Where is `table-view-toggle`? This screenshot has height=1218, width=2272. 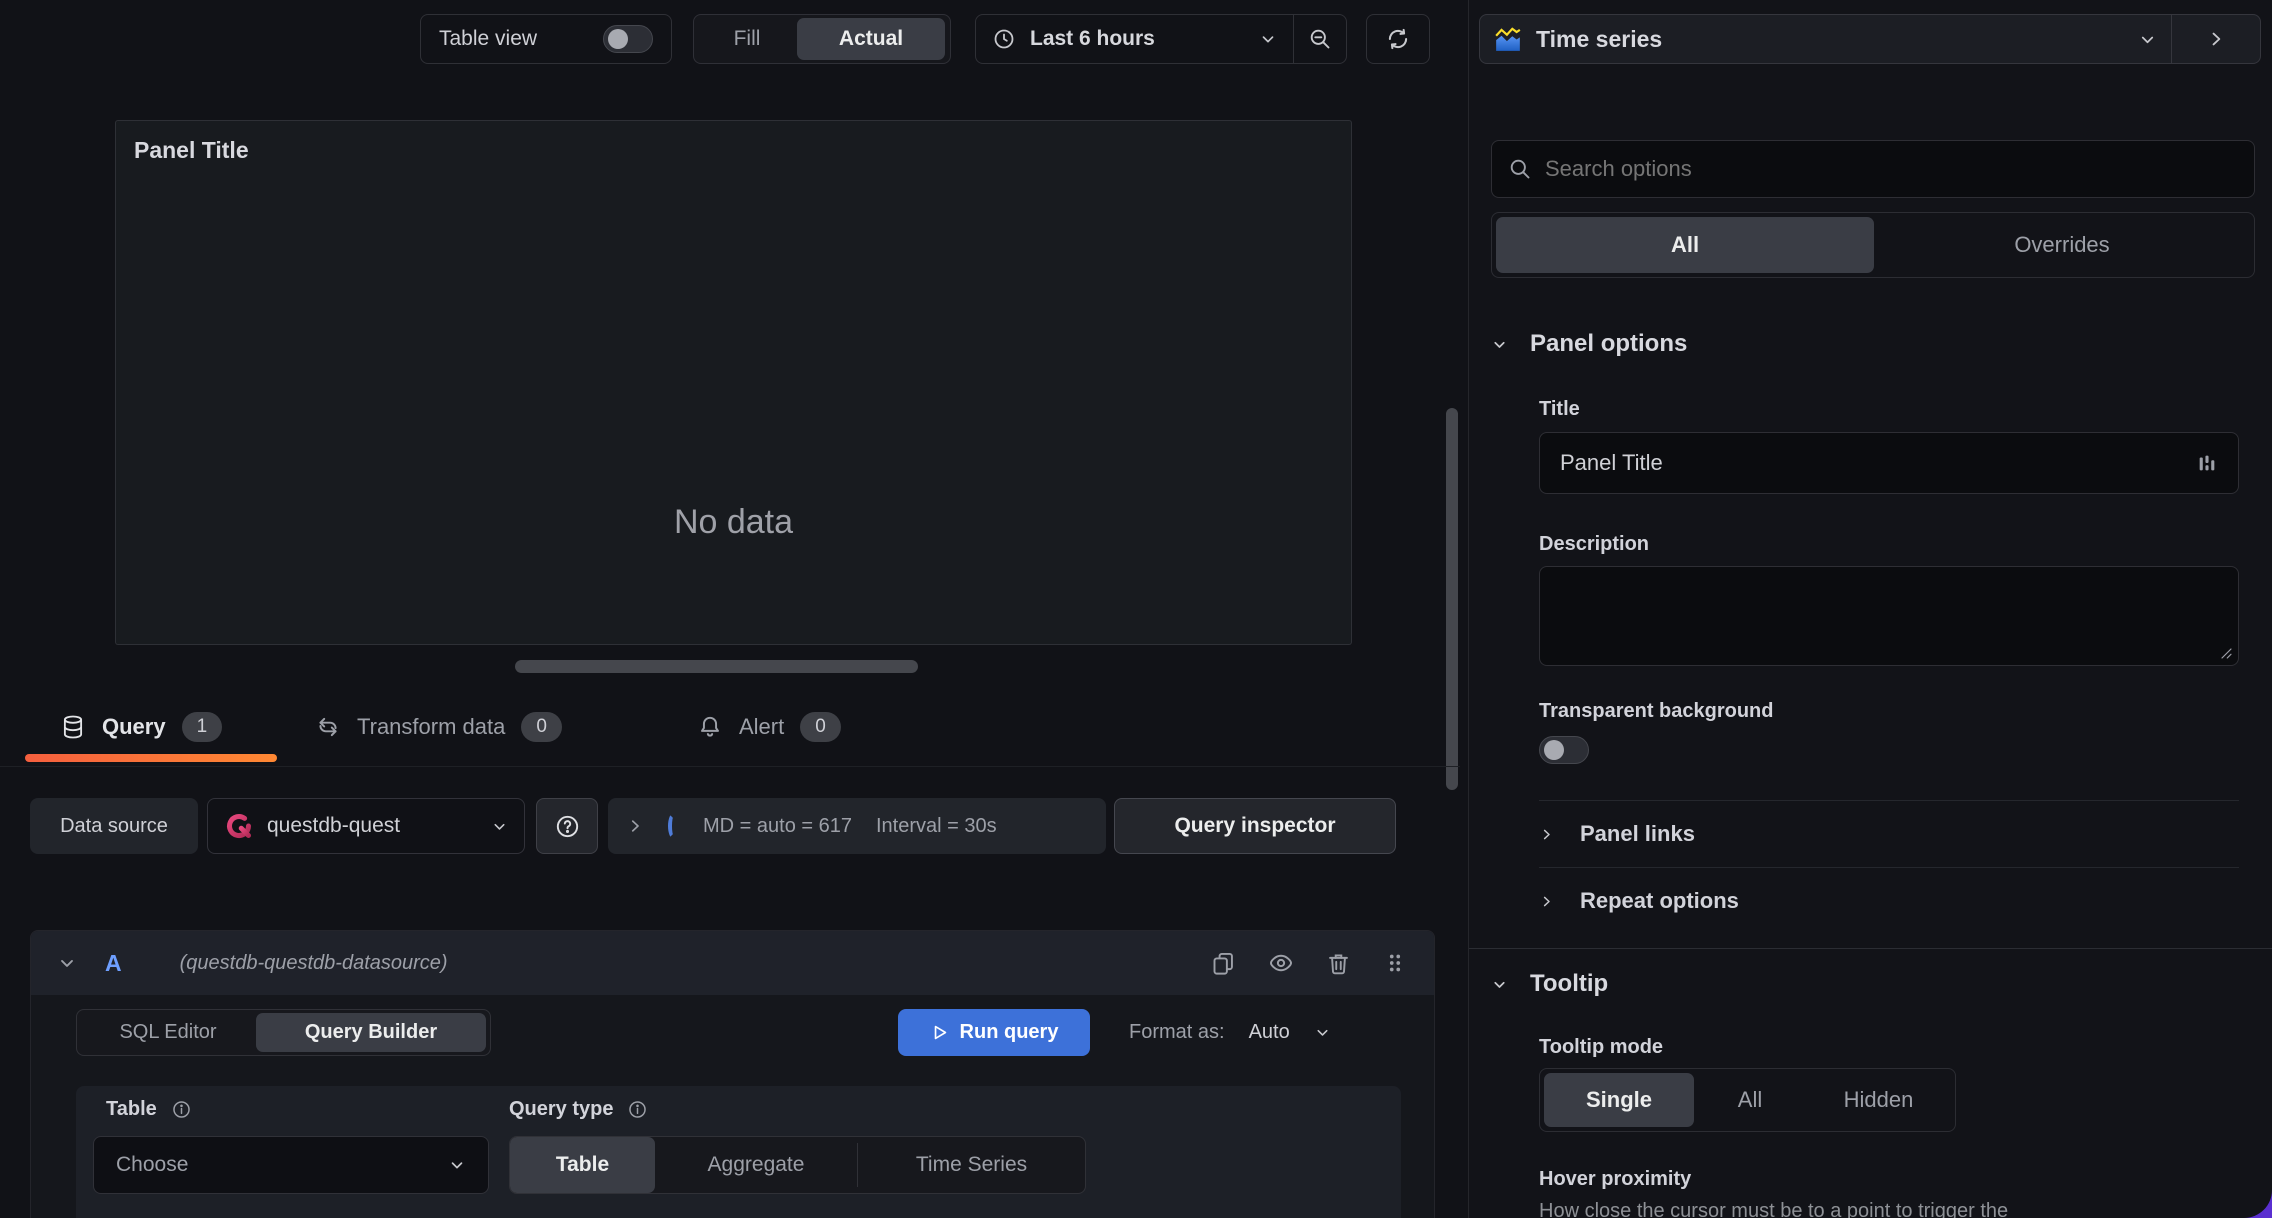
table-view-toggle is located at coordinates (628, 39).